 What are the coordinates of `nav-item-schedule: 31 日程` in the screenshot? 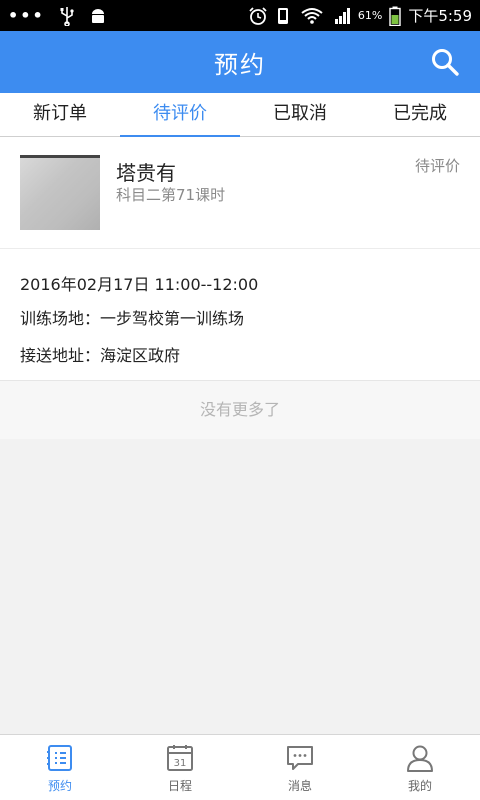 It's located at (180, 767).